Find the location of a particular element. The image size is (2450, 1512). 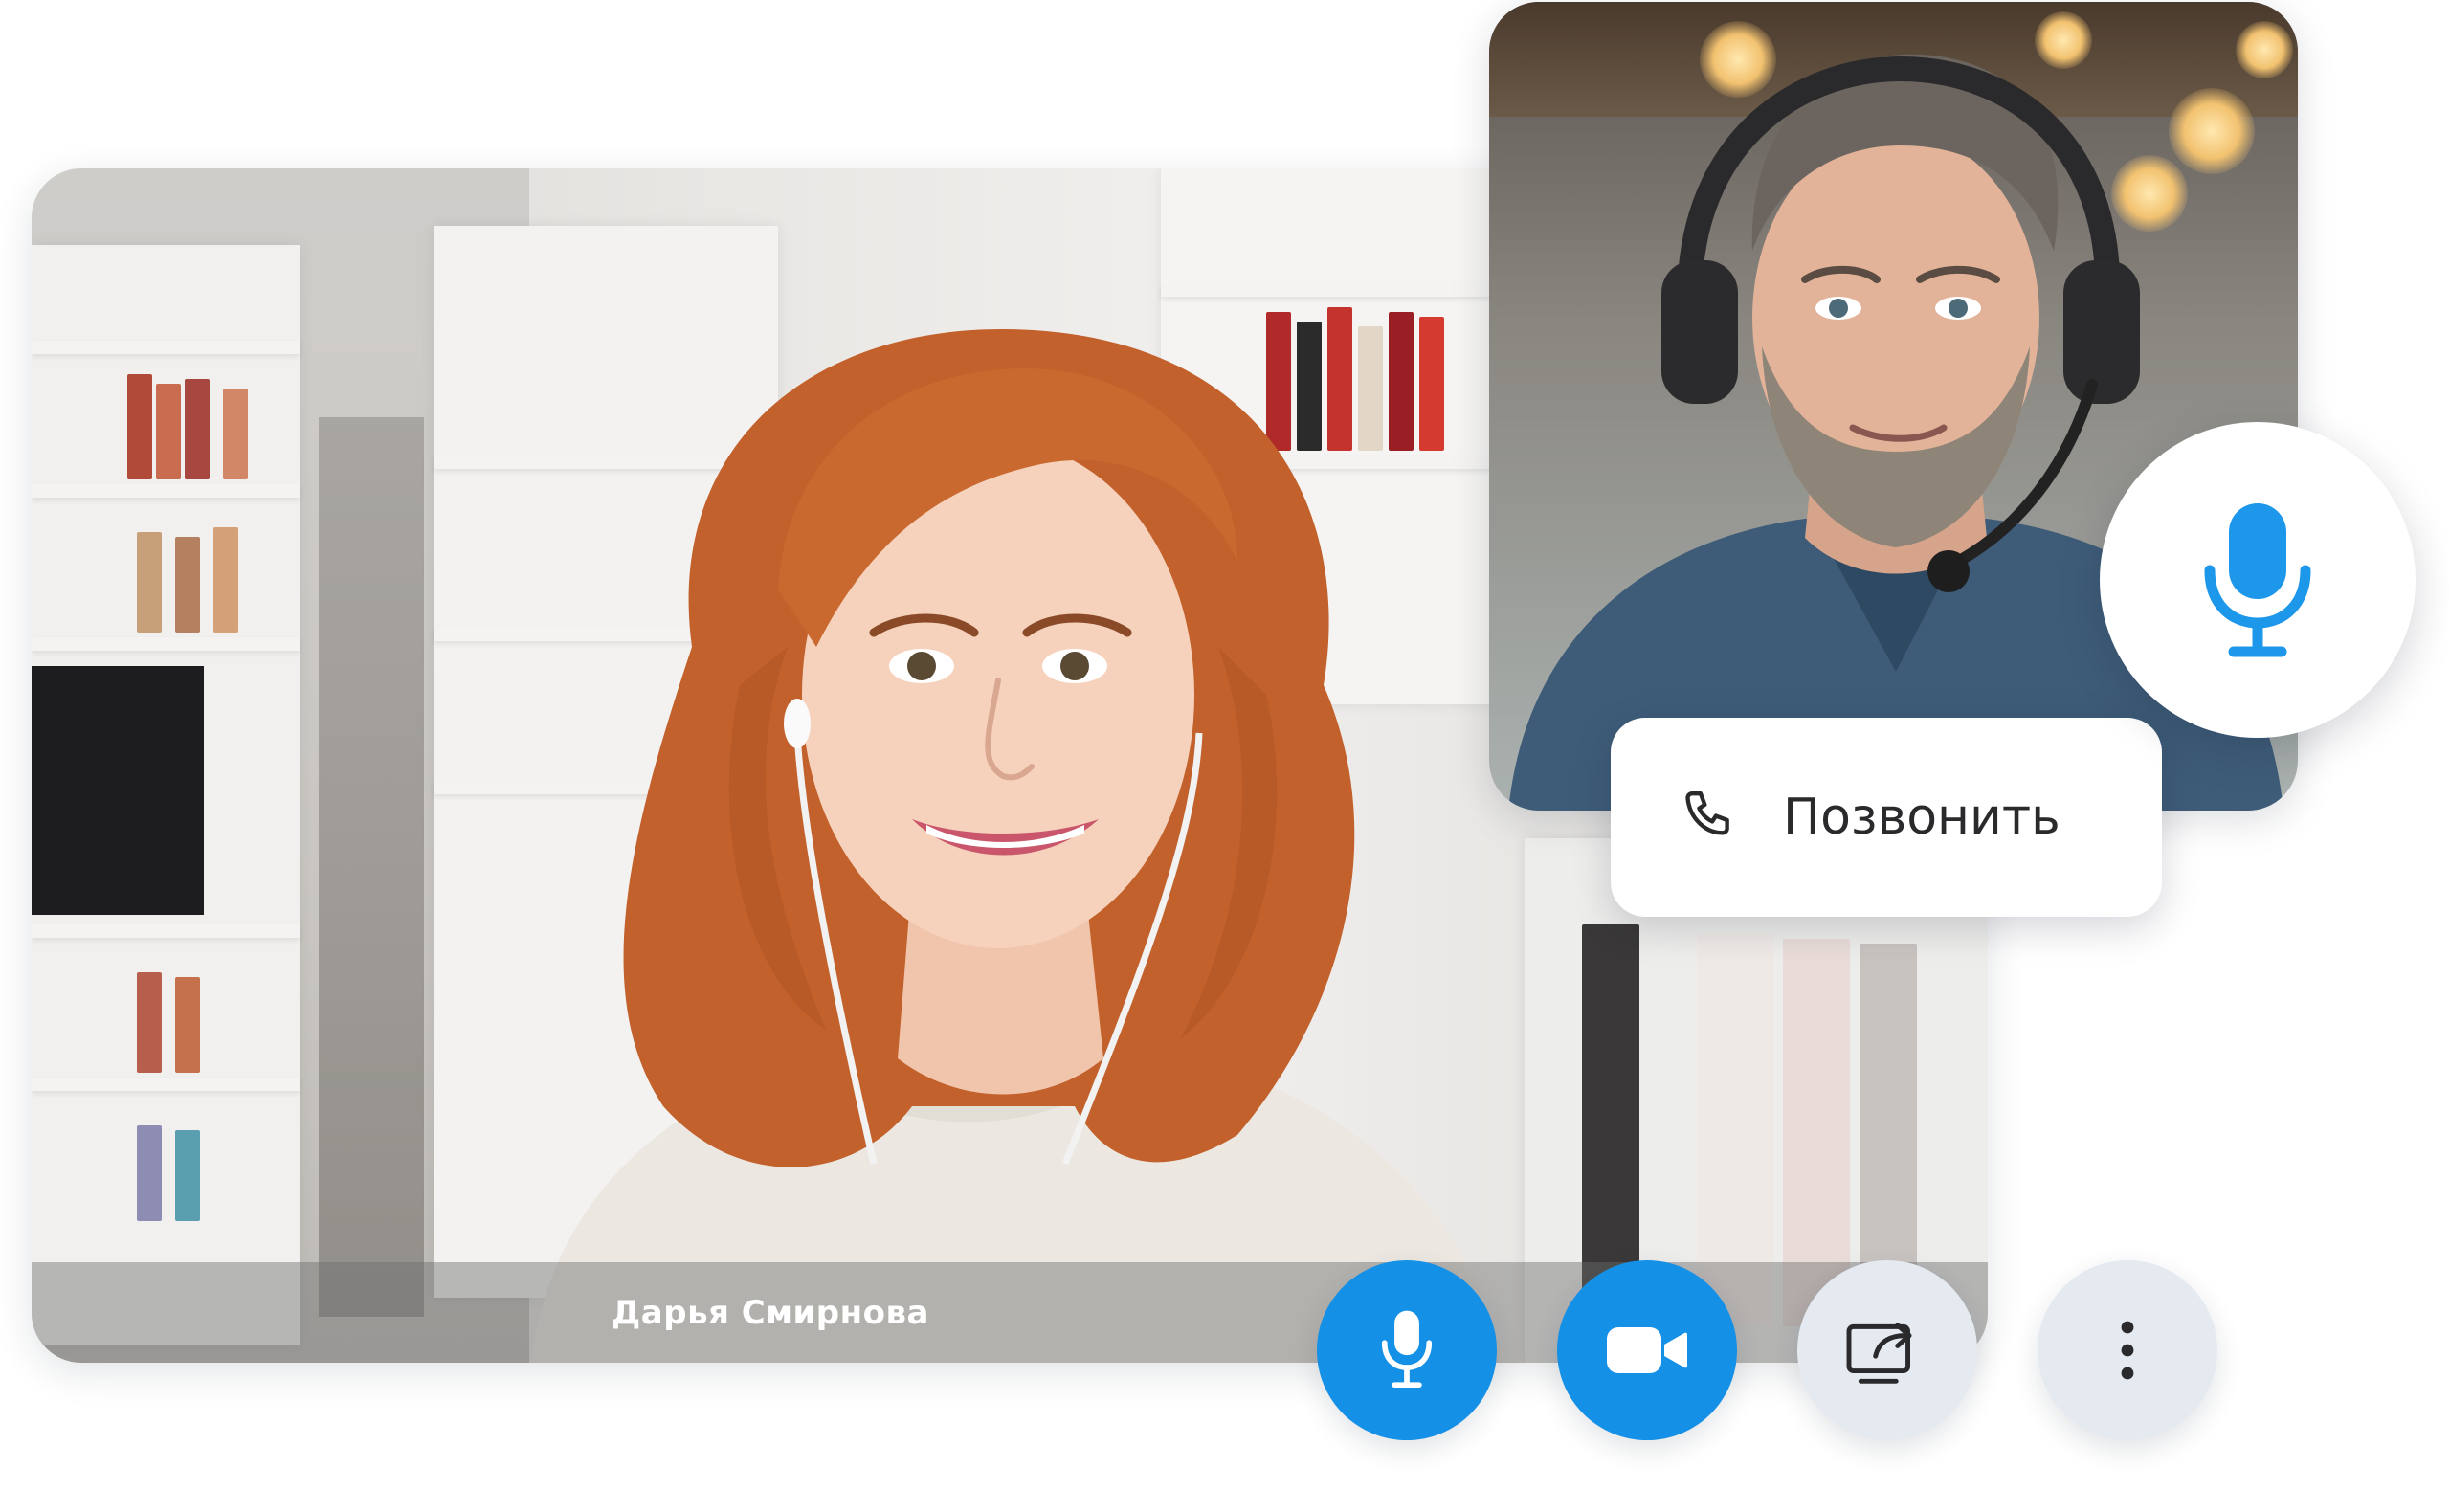

more-options-button is located at coordinates (2127, 1350).